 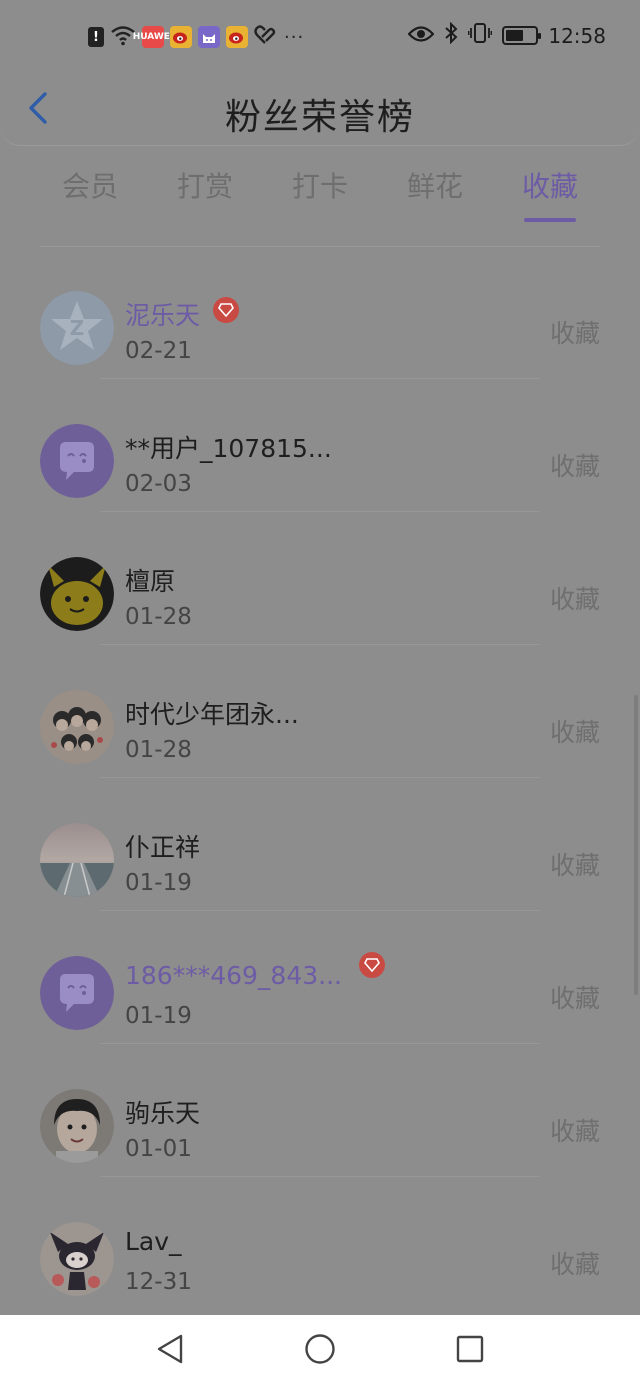 What do you see at coordinates (265, 37) in the screenshot?
I see `heart-link-icon` at bounding box center [265, 37].